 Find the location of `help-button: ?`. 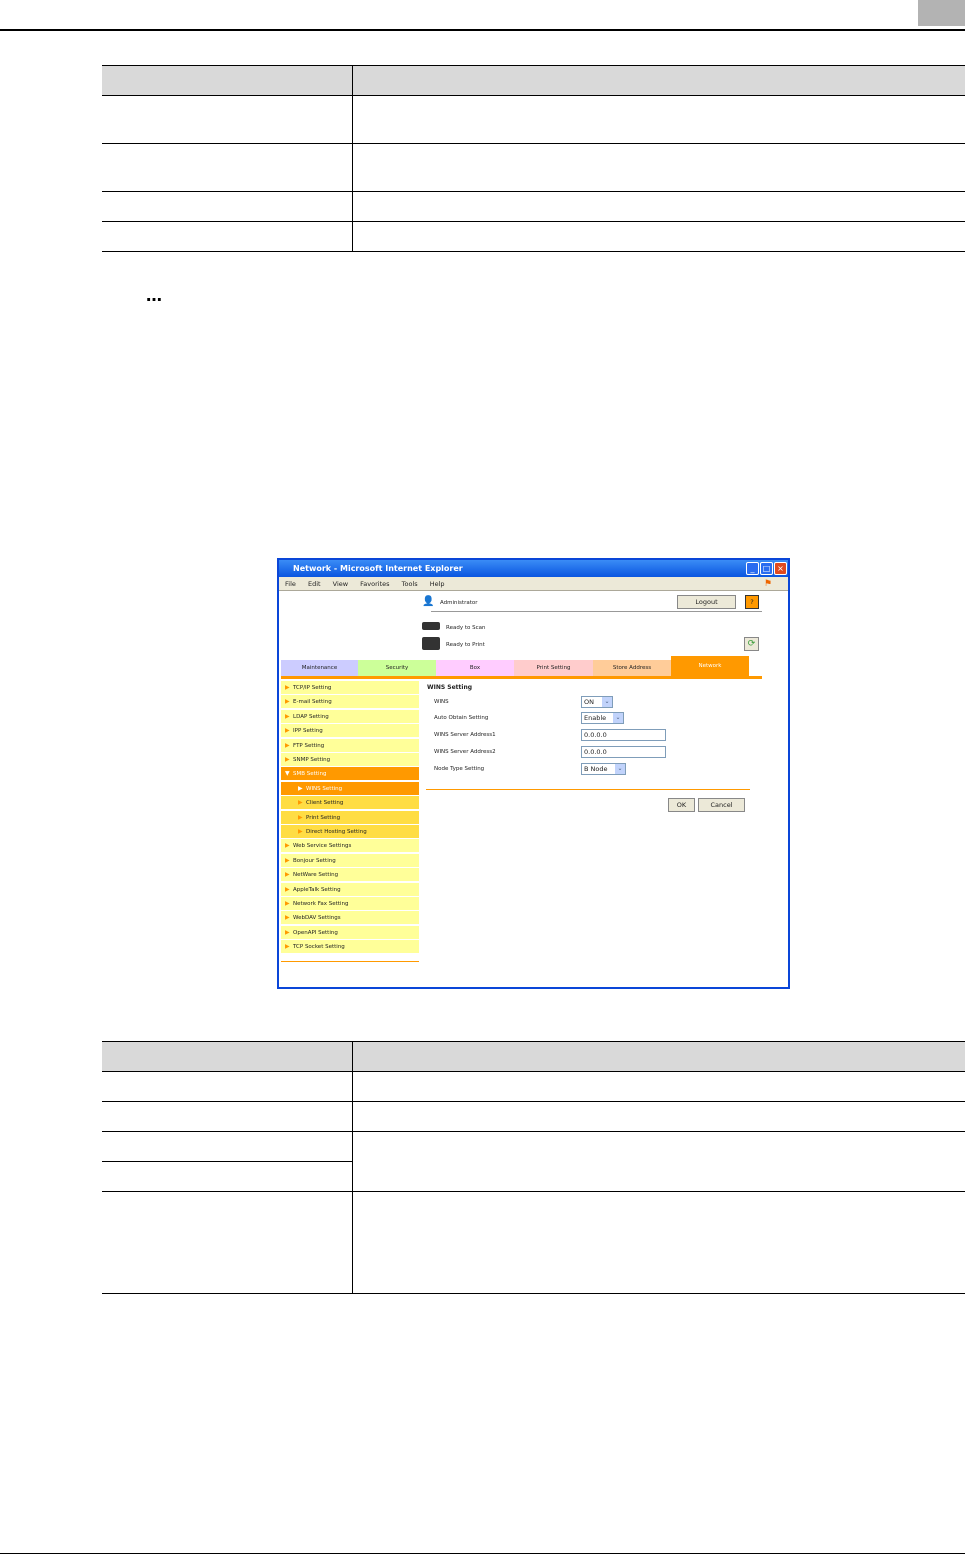

help-button: ? is located at coordinates (752, 602).